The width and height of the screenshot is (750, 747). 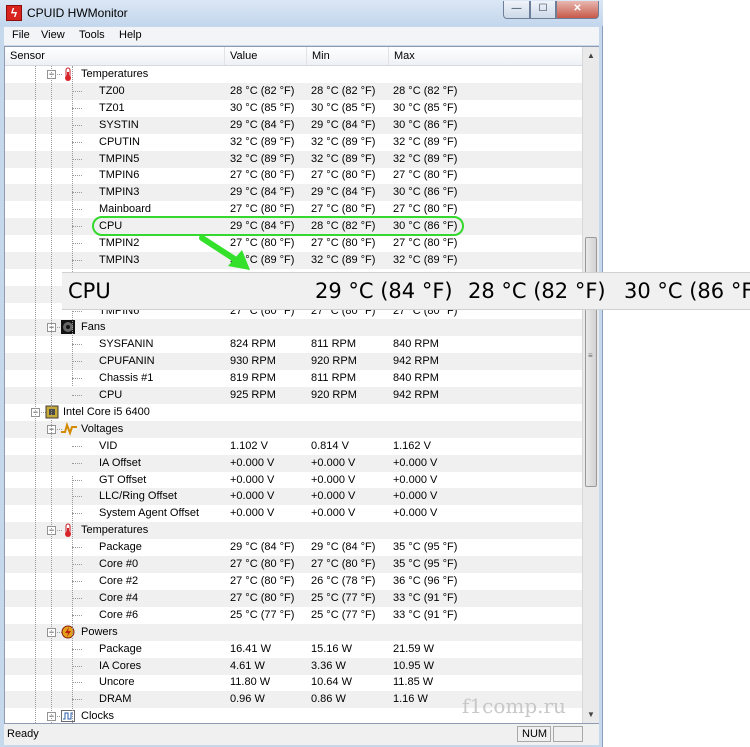 What do you see at coordinates (293, 632) in the screenshot?
I see `group-row: − Powers` at bounding box center [293, 632].